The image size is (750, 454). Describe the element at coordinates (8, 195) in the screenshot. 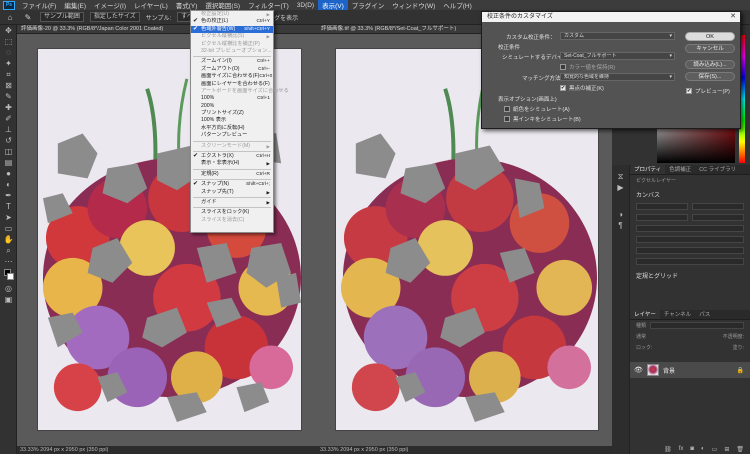

I see `pen-tool-icon: ✒` at that location.